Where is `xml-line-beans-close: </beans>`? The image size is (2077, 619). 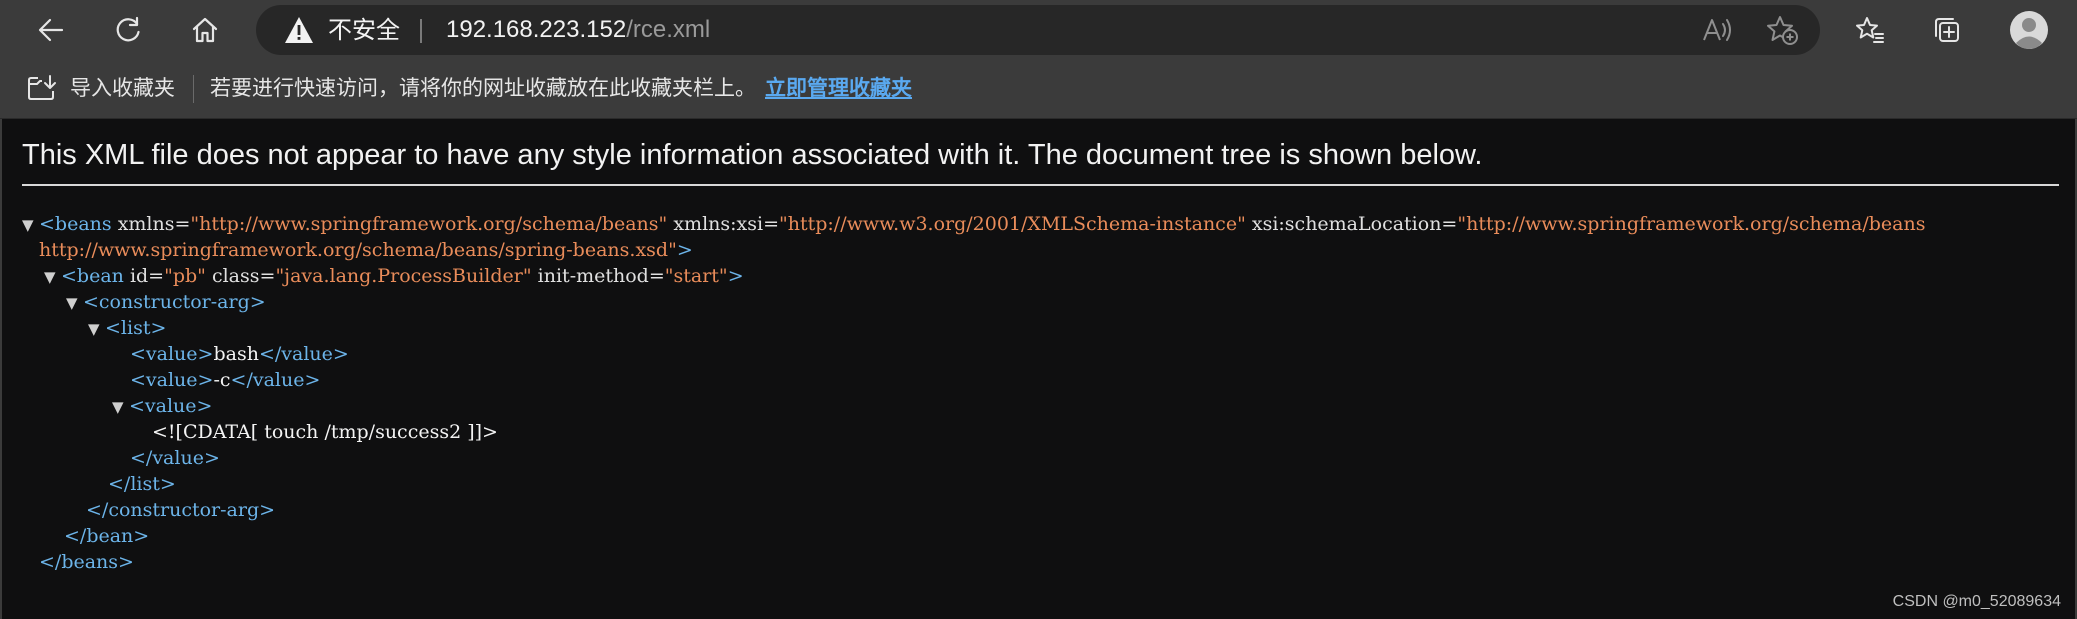 xml-line-beans-close: </beans> is located at coordinates (86, 562).